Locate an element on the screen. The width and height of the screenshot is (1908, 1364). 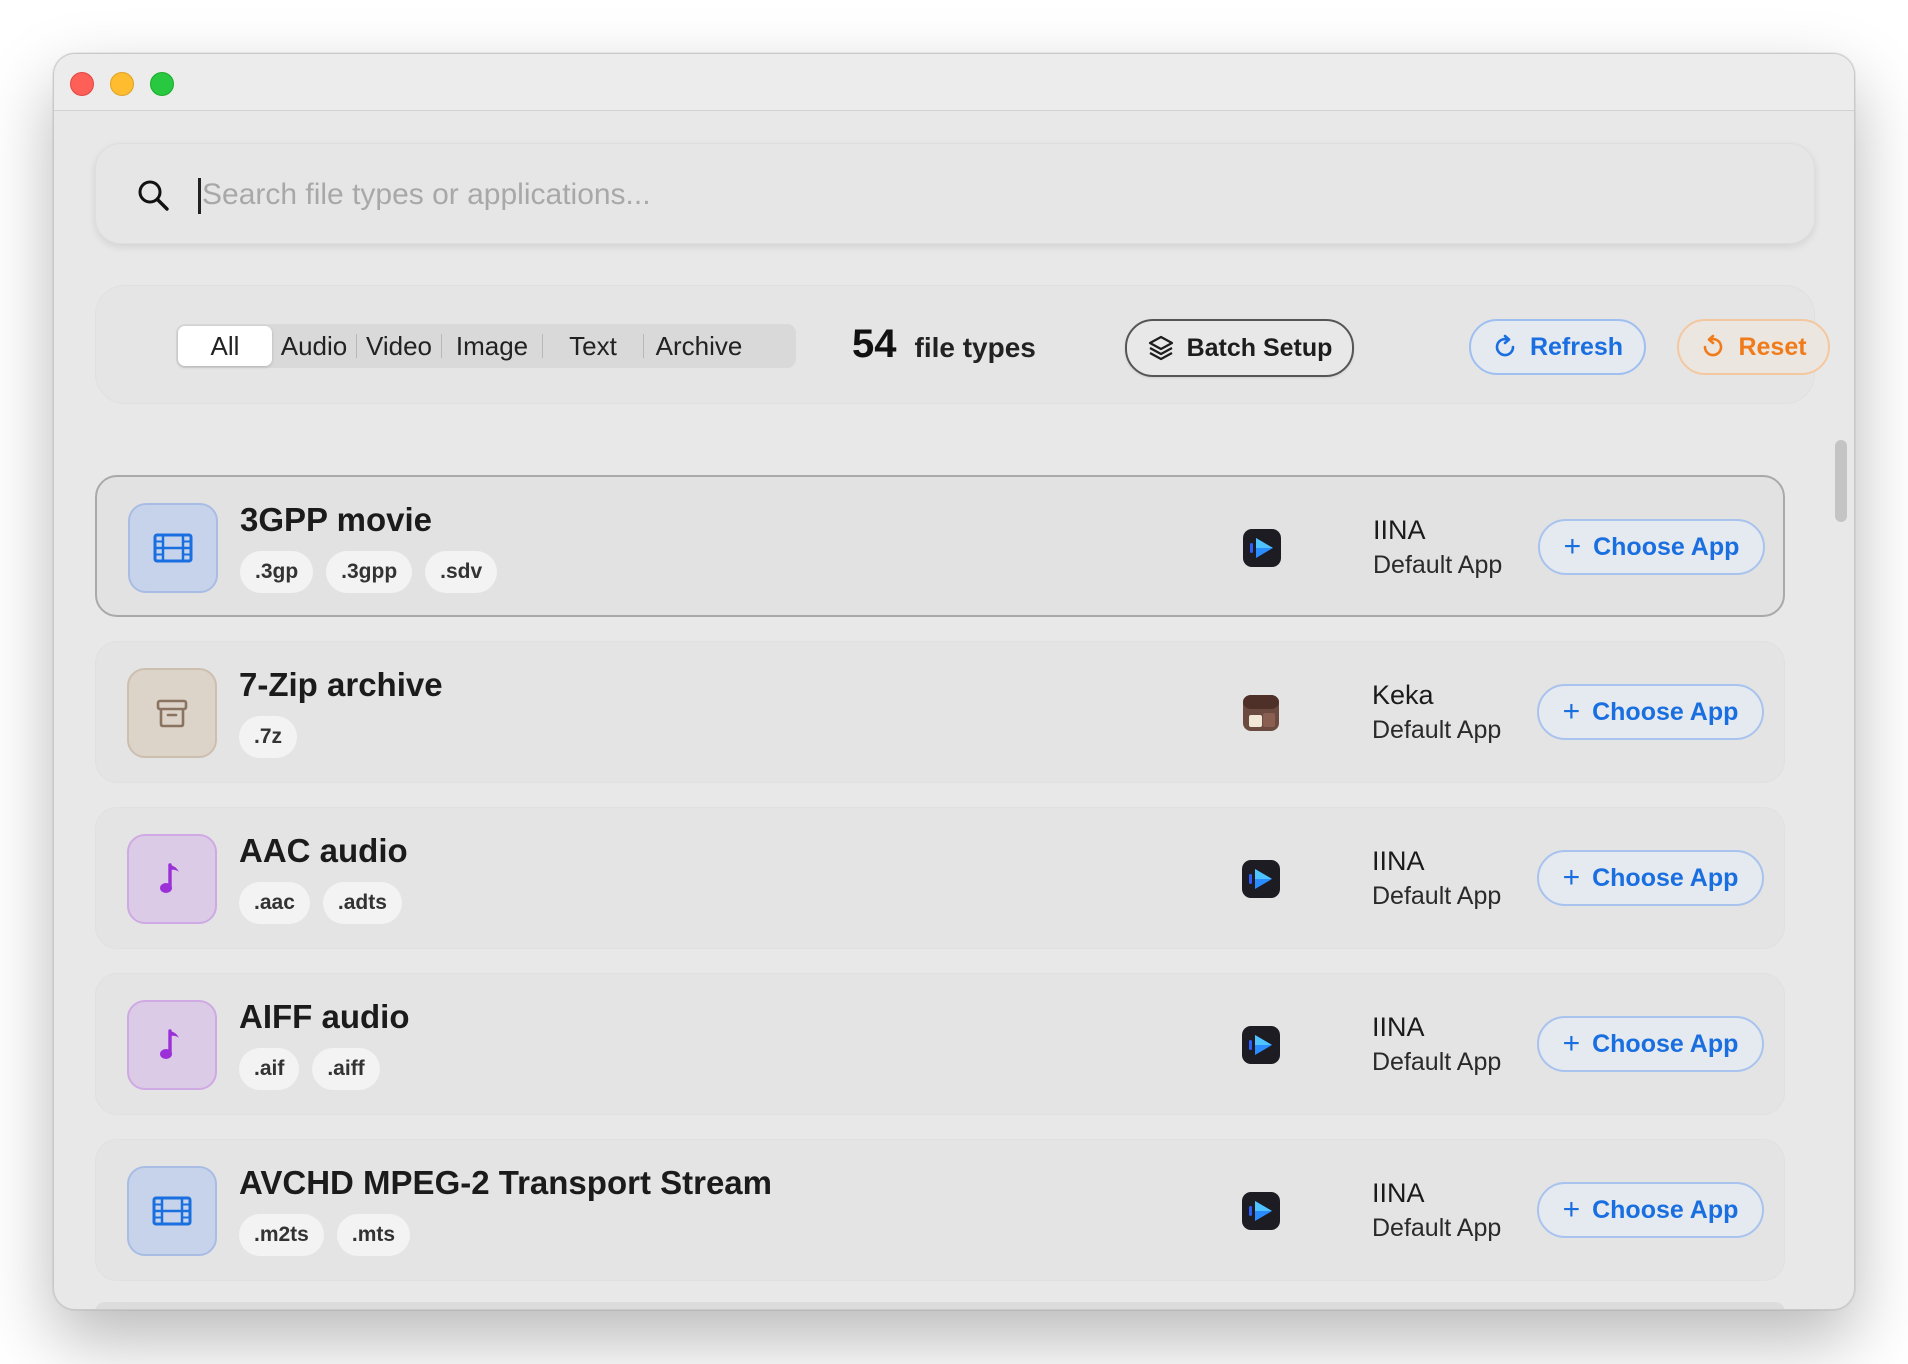
tab-video: Video is located at coordinates (399, 346).